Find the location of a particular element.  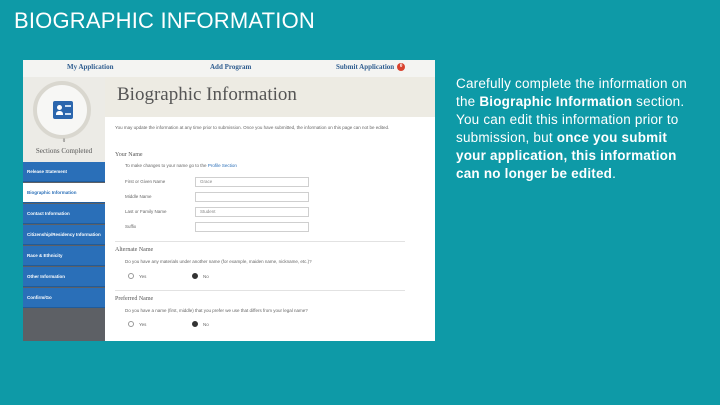

suffix-input is located at coordinates (252, 227).